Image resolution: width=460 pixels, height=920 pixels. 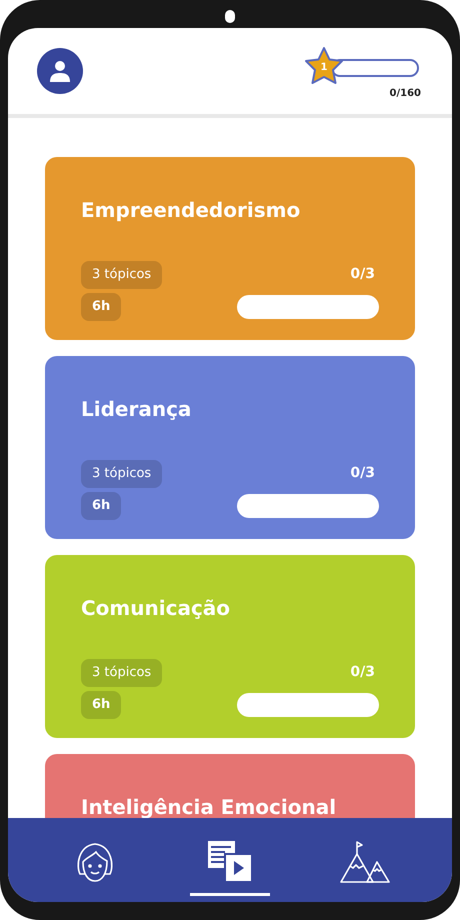 What do you see at coordinates (324, 68) in the screenshot?
I see `level-number: 1` at bounding box center [324, 68].